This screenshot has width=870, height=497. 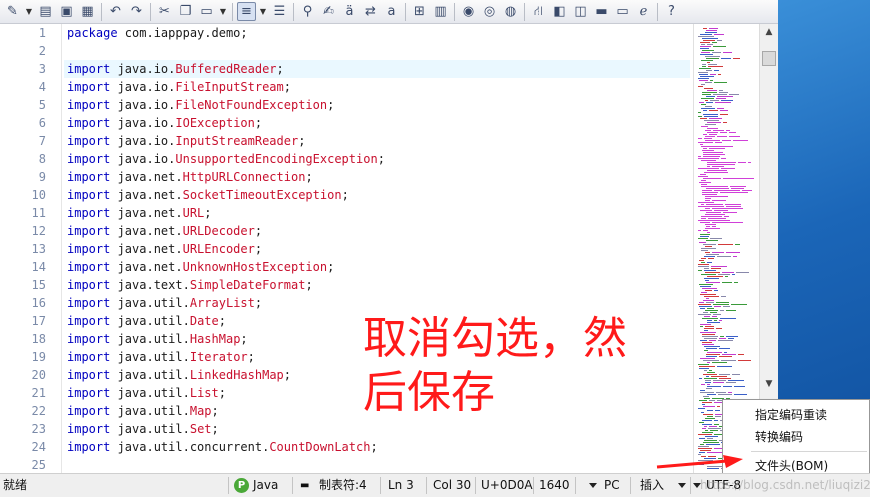 What do you see at coordinates (143, 429) in the screenshot?
I see `code-line: import java.util.Set;` at bounding box center [143, 429].